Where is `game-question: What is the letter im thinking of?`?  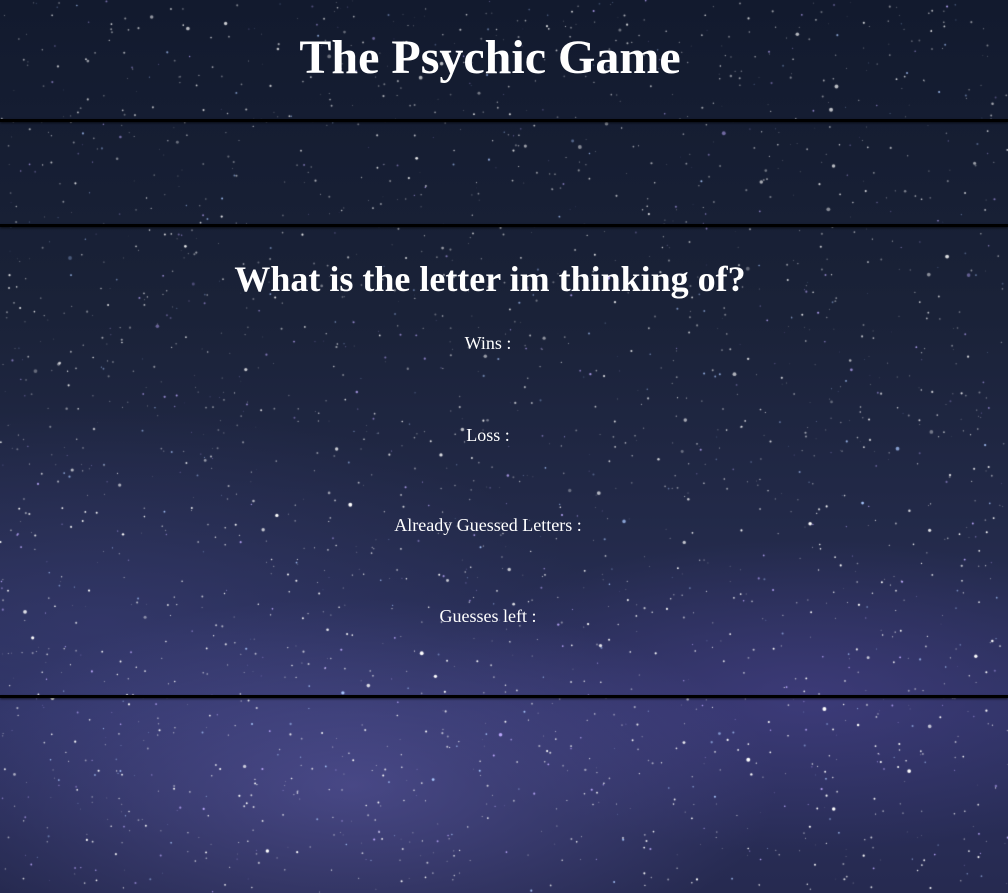 game-question: What is the letter im thinking of? is located at coordinates (490, 279).